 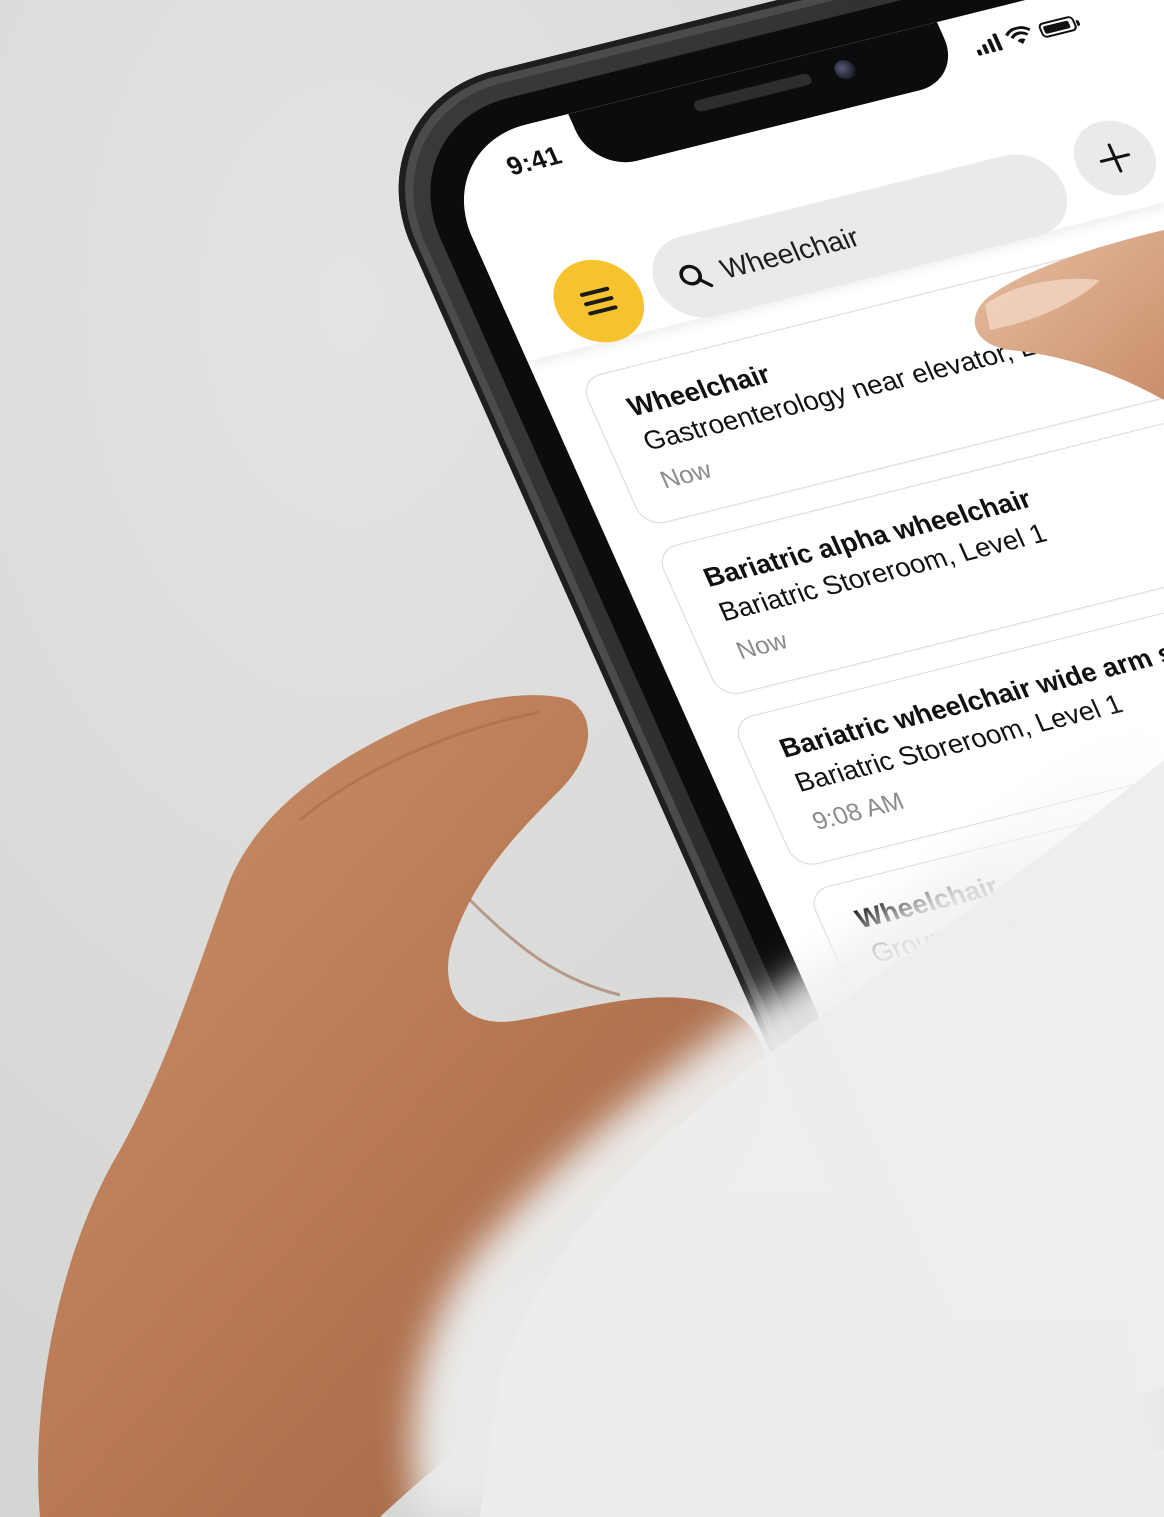 I want to click on front-camera, so click(x=845, y=69).